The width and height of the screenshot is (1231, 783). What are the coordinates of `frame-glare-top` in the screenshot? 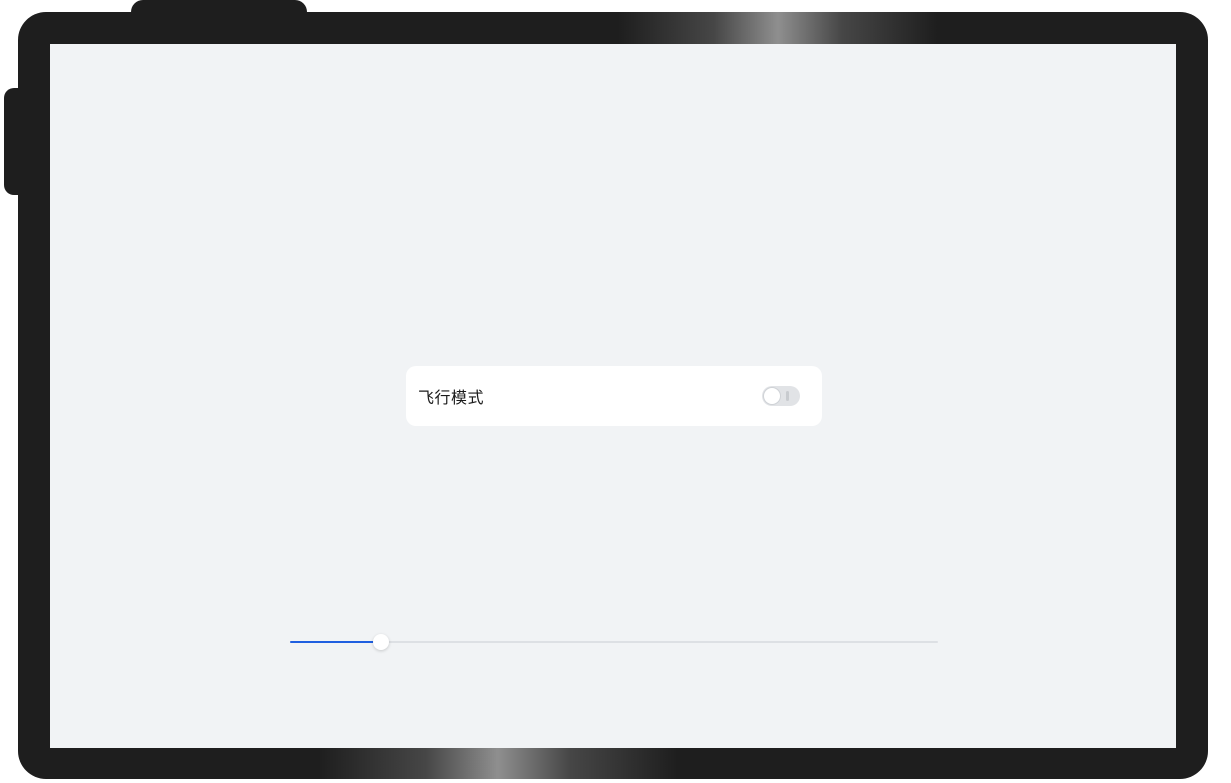 It's located at (778, 28).